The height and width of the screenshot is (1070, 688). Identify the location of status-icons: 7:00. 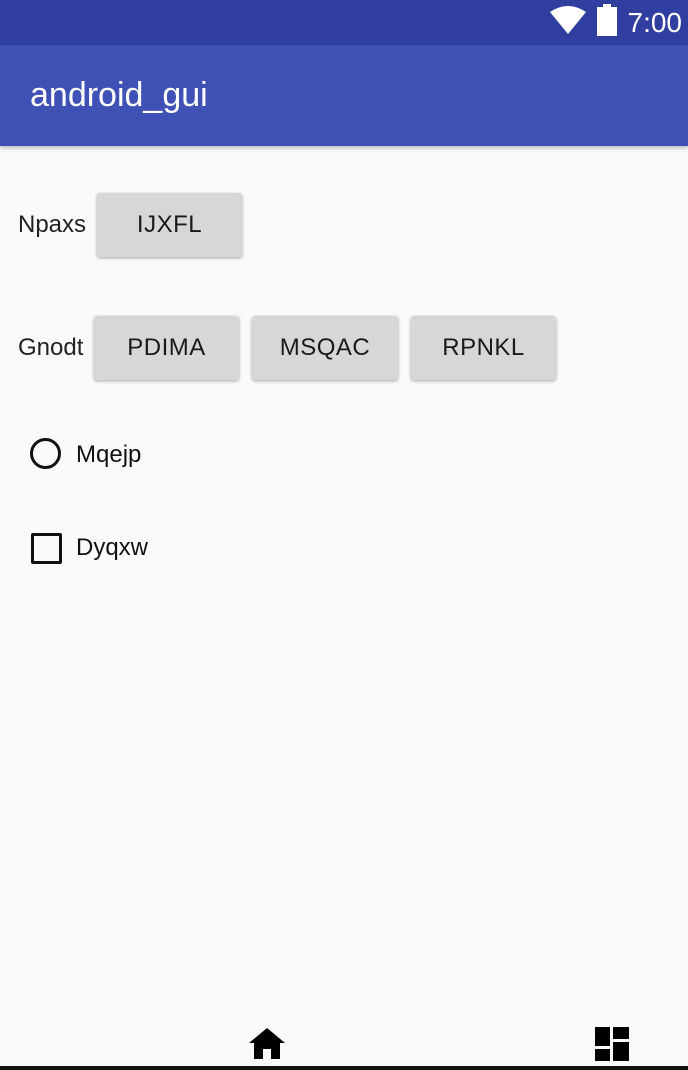
(616, 22).